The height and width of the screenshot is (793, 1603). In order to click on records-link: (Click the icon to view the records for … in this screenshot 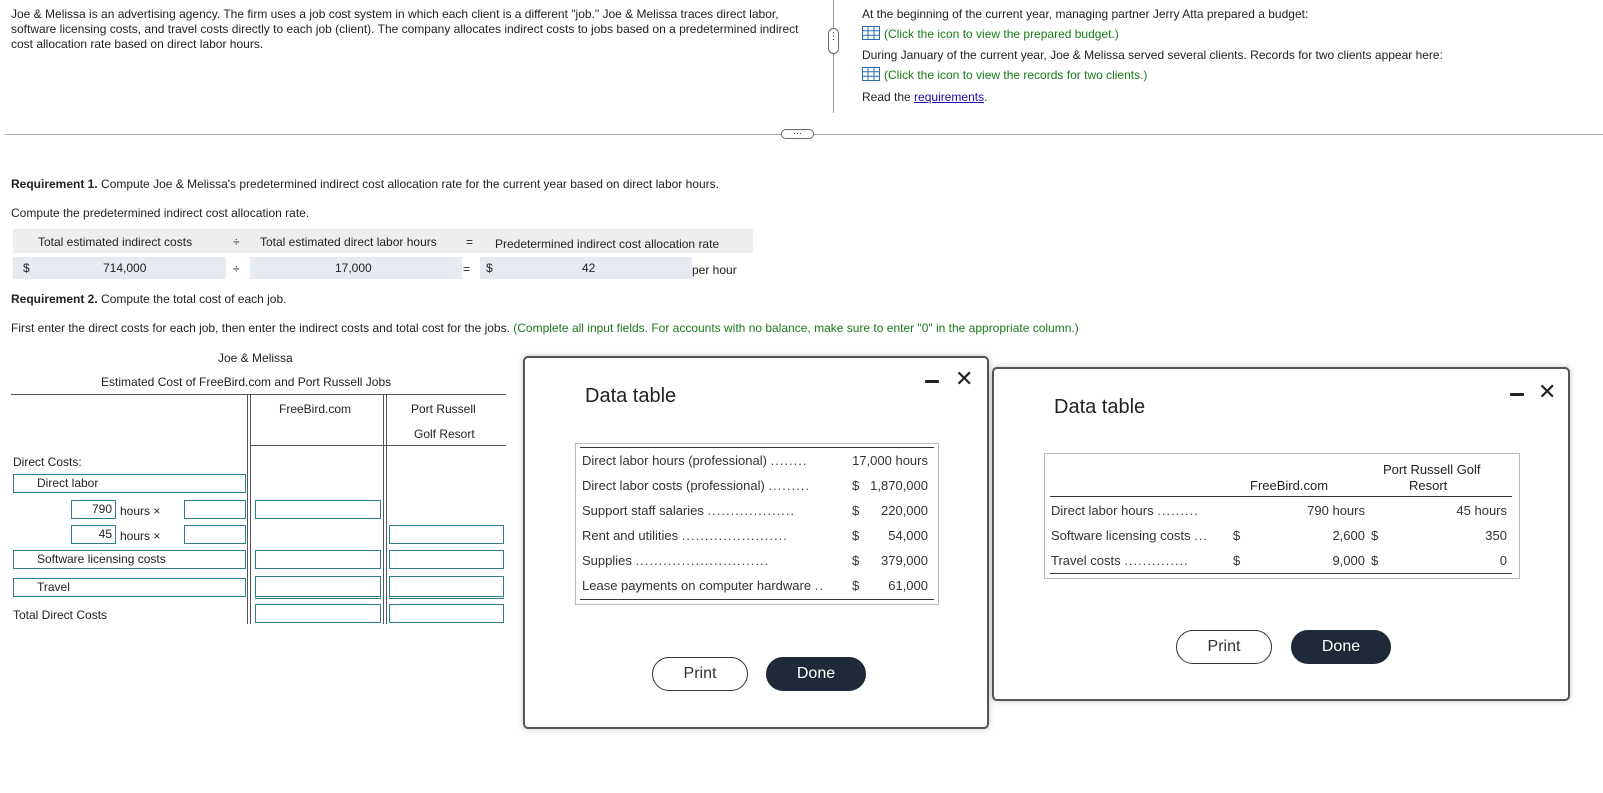, I will do `click(1004, 74)`.